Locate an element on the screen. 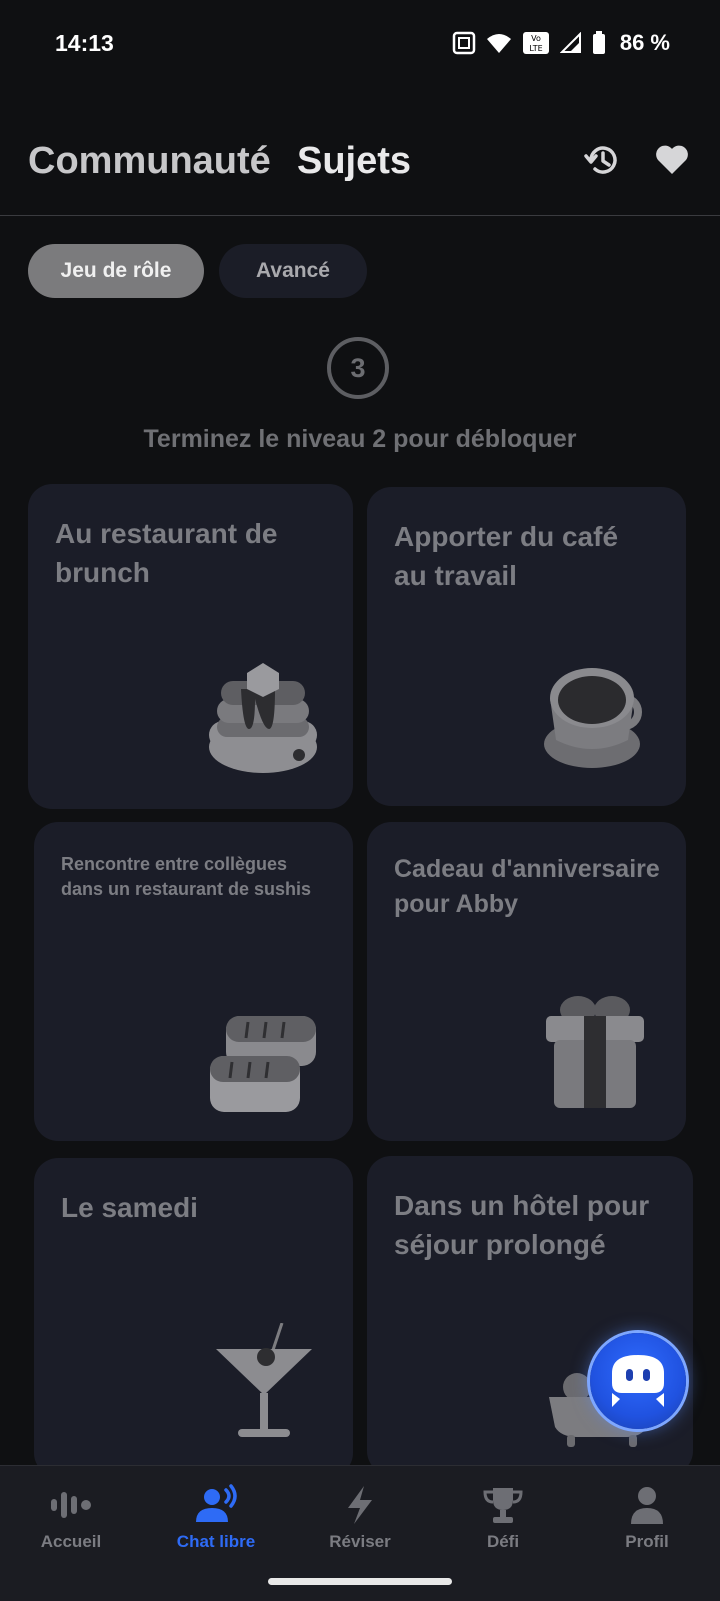 The height and width of the screenshot is (1601, 720). signal-icon is located at coordinates (570, 42).